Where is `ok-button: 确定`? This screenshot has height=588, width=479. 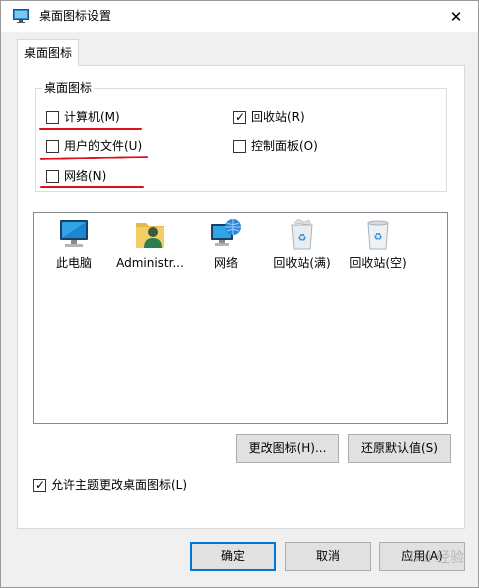
ok-button: 确定 is located at coordinates (233, 556).